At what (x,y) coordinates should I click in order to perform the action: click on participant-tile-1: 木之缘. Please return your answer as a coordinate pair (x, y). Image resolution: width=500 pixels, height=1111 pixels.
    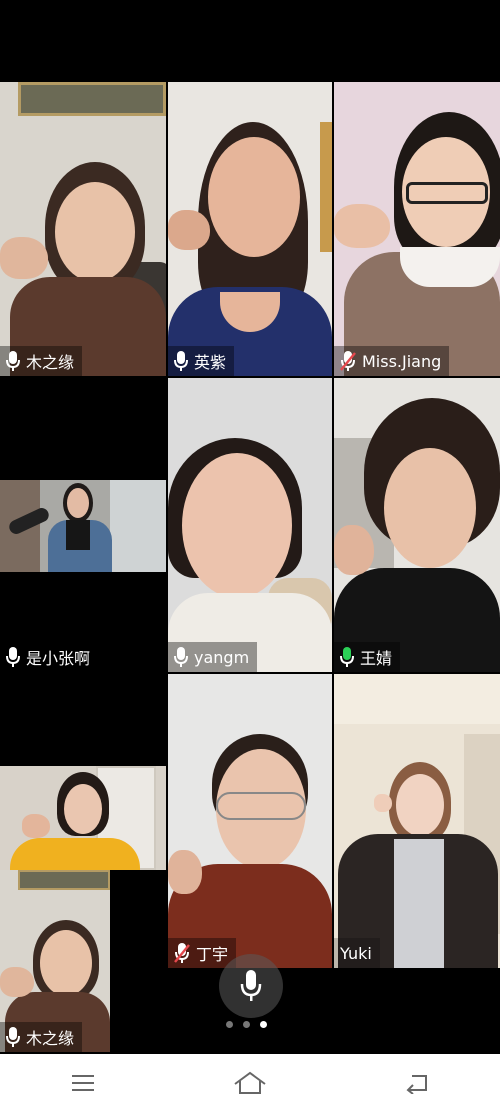
    Looking at the image, I should click on (83, 229).